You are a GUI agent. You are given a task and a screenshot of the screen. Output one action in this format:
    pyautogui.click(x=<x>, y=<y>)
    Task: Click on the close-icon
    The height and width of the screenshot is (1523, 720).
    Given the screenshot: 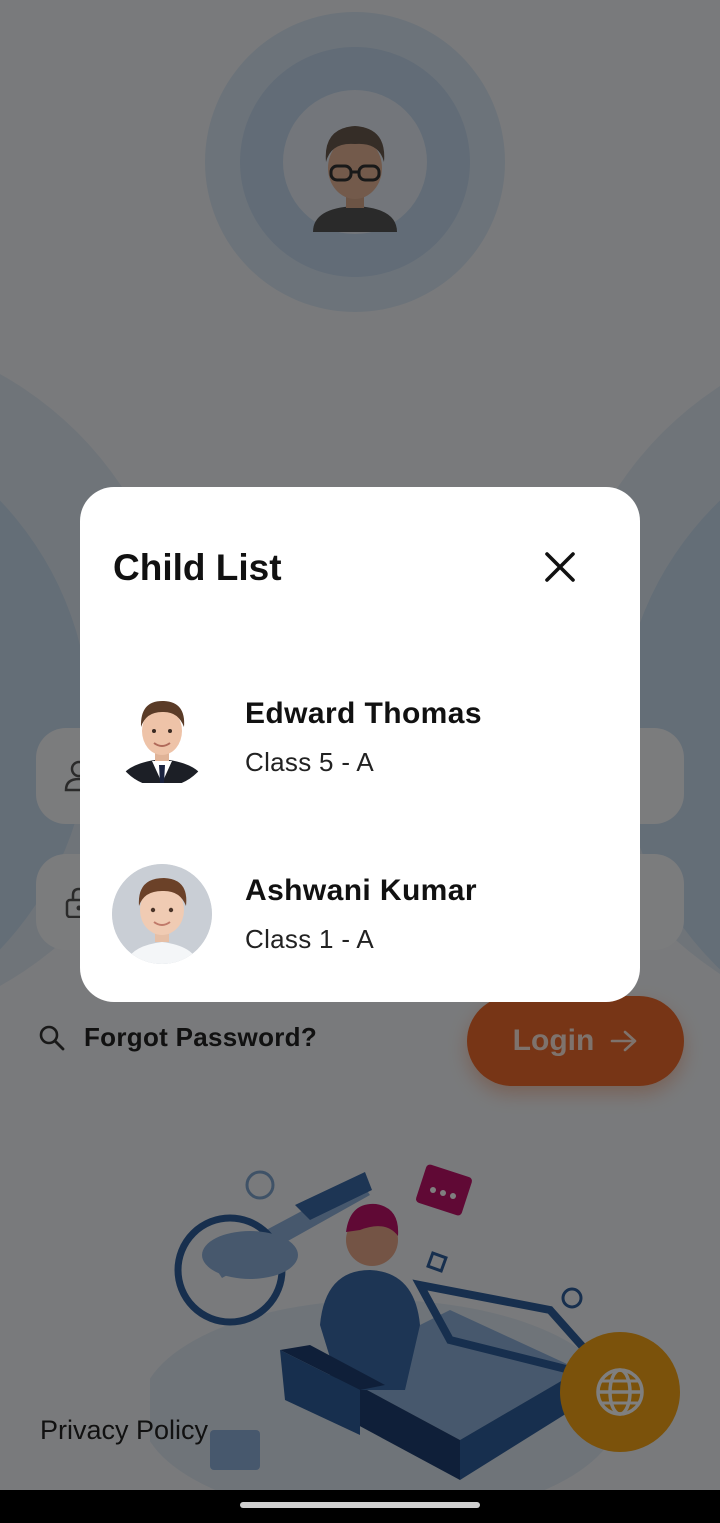 What is the action you would take?
    pyautogui.click(x=560, y=567)
    